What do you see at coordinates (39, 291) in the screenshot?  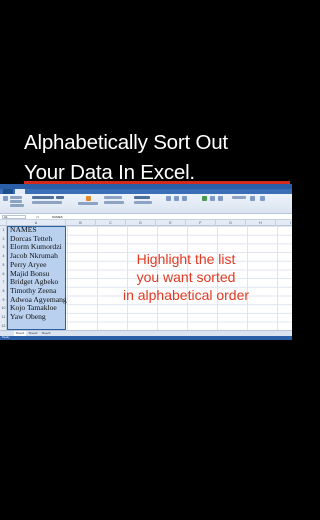 I see `name-cell: Timothy Zeena` at bounding box center [39, 291].